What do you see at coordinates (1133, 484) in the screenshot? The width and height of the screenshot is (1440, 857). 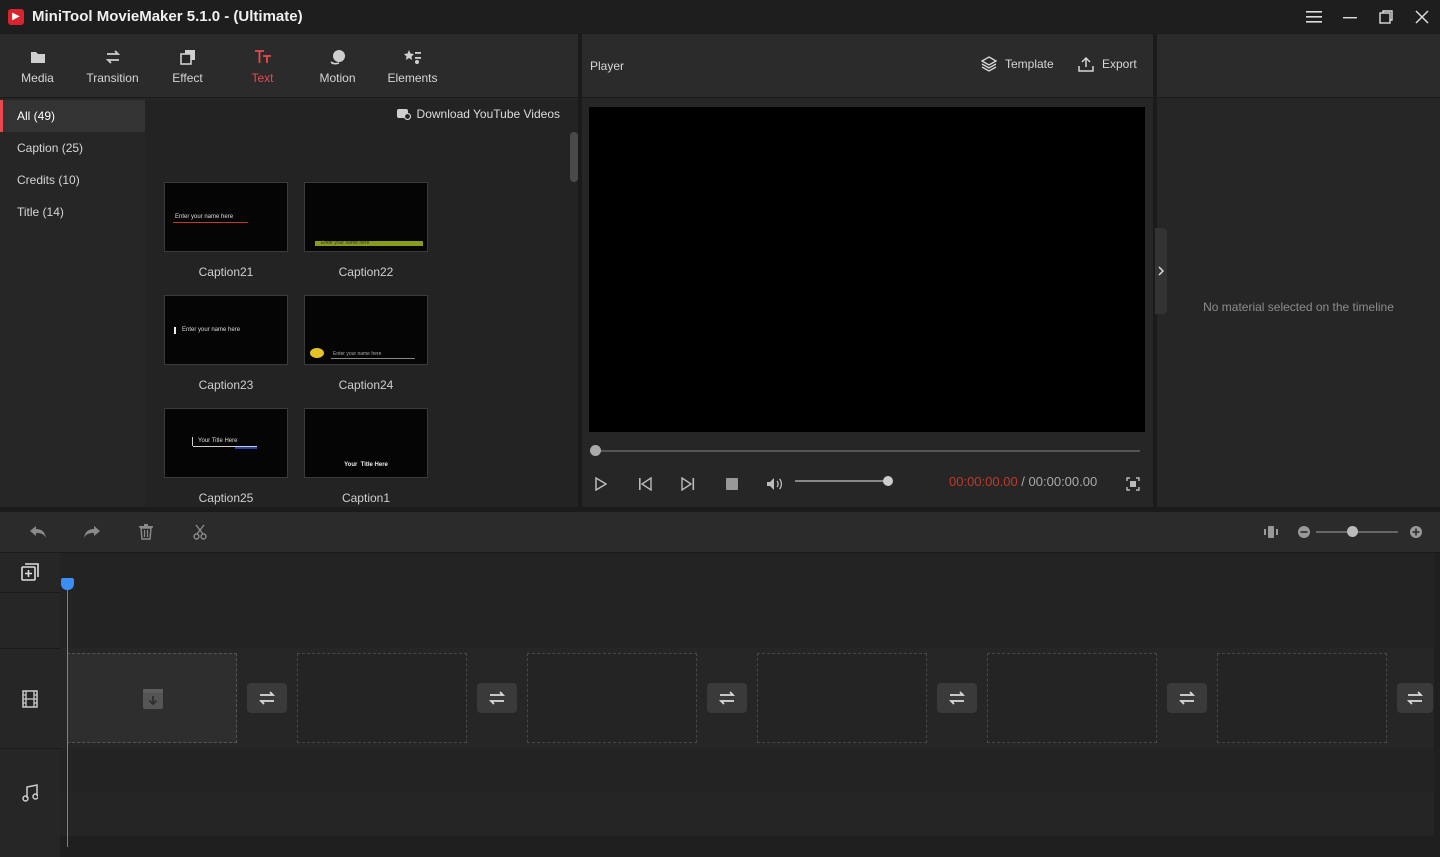 I see `fullscreen-button` at bounding box center [1133, 484].